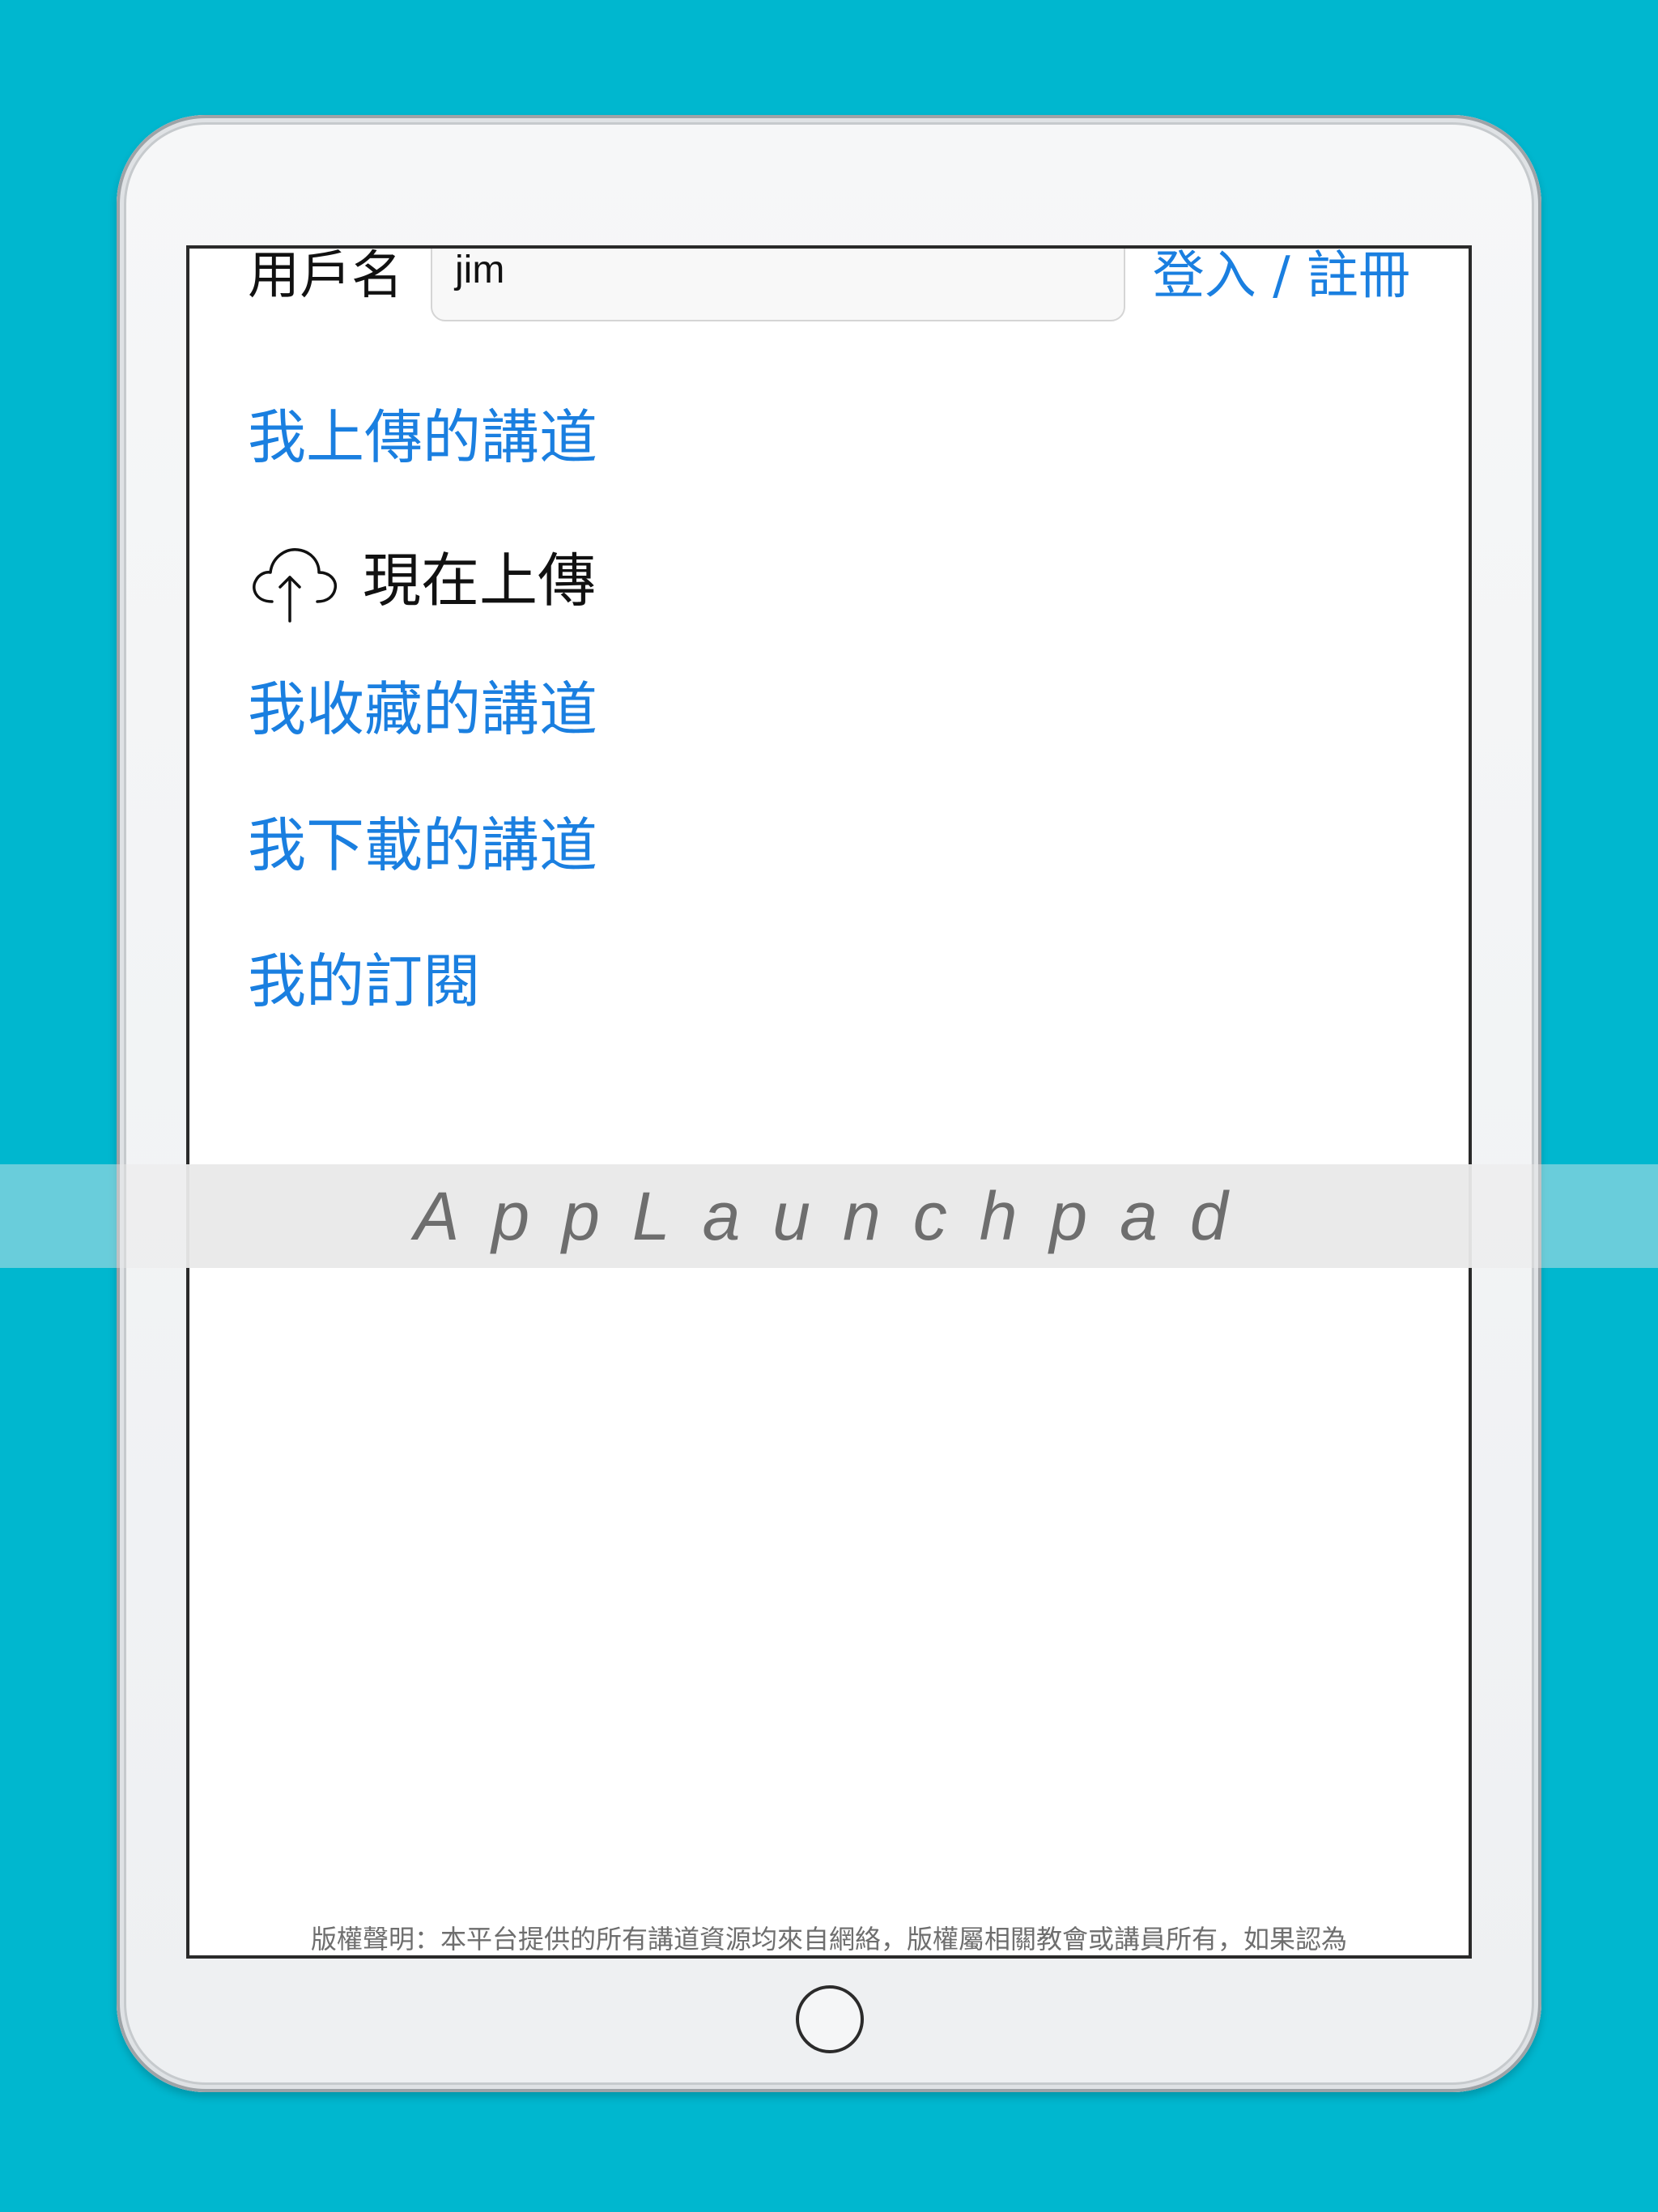 Image resolution: width=1658 pixels, height=2212 pixels. I want to click on login-bar: 用戶名 jim 登入 / 註冊, so click(829, 286).